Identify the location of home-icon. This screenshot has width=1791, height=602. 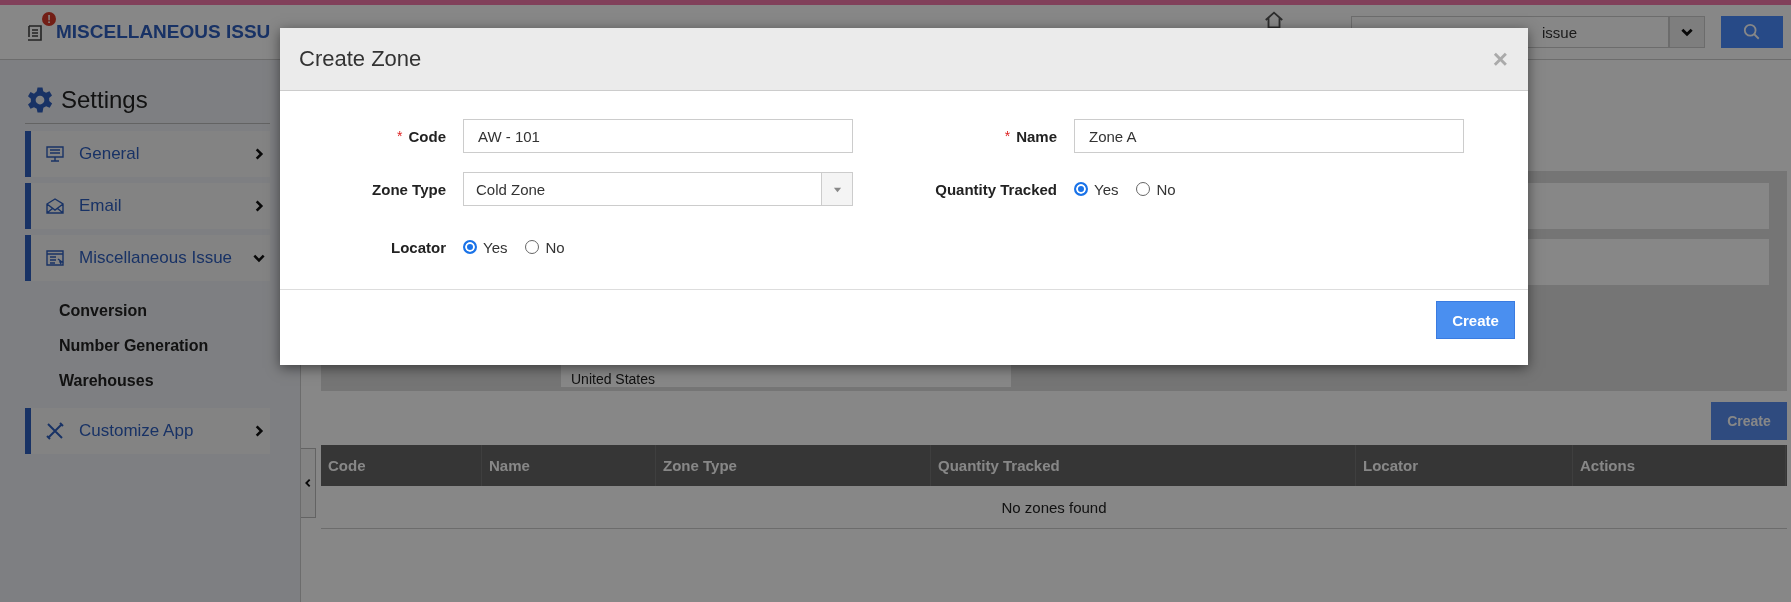
(1274, 20).